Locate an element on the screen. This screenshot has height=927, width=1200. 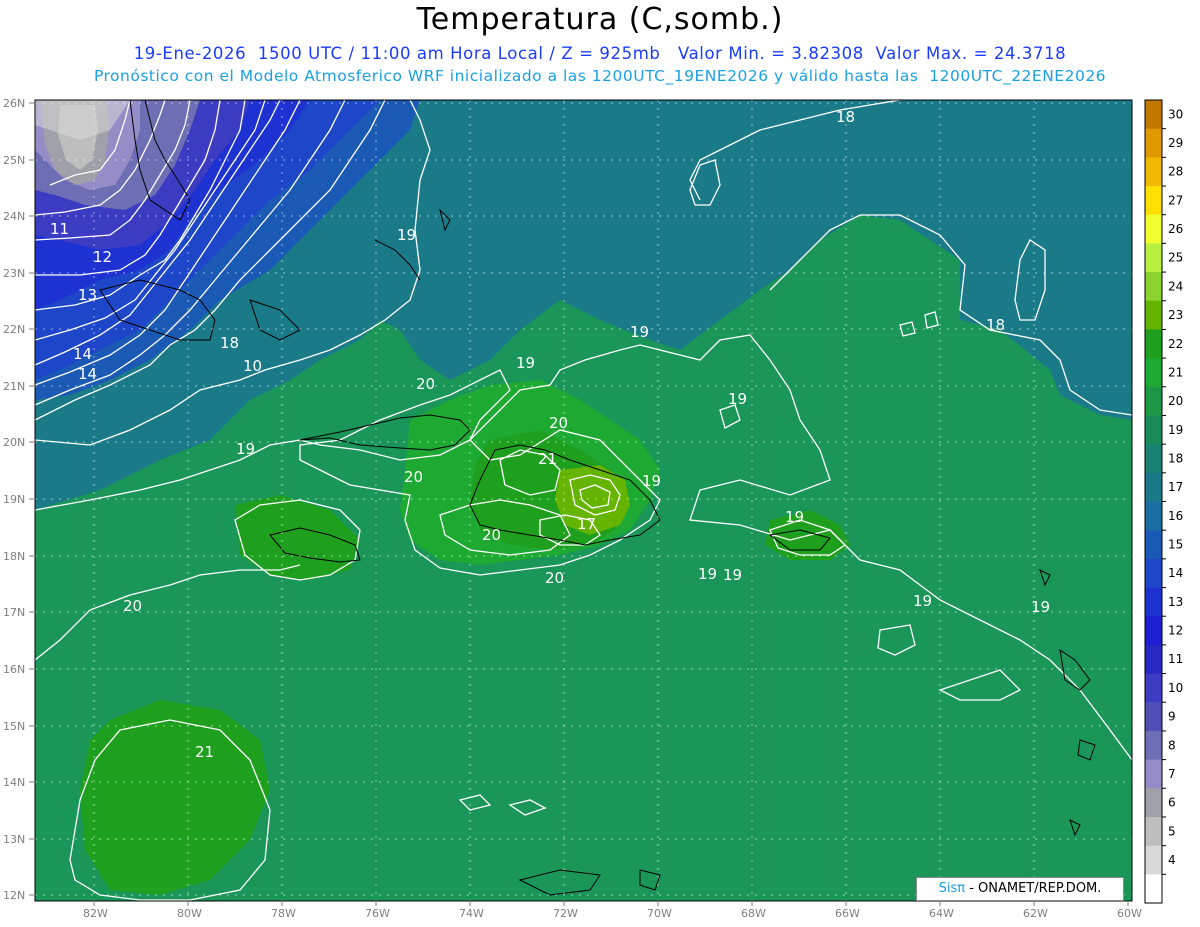
lat-label: 23N is located at coordinates (14, 273).